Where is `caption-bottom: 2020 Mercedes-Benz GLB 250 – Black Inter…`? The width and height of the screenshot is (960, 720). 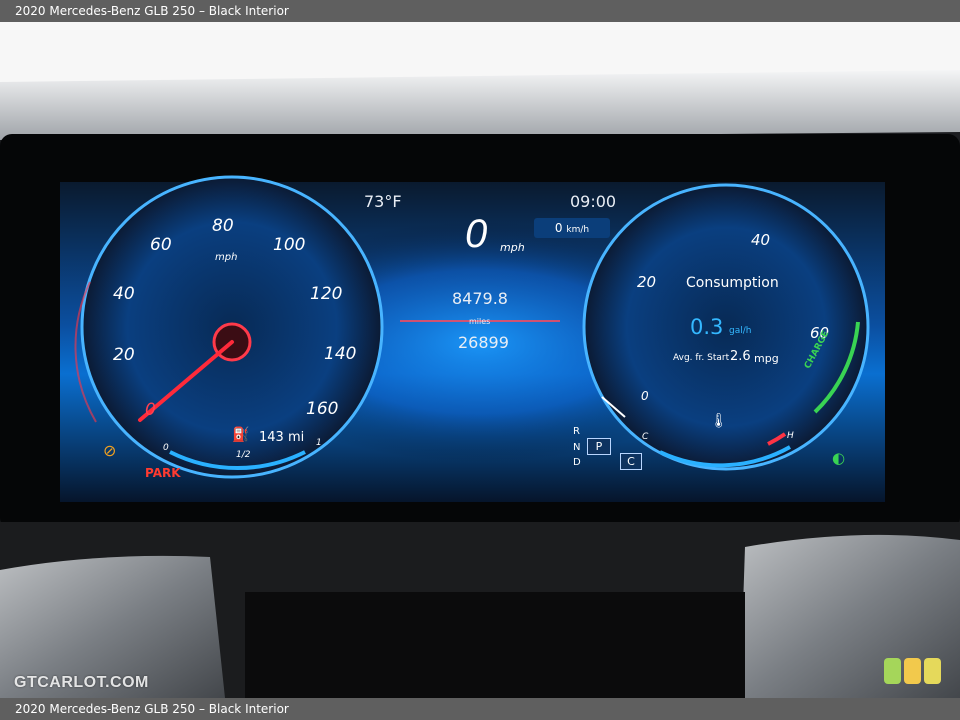
caption-bottom: 2020 Mercedes-Benz GLB 250 – Black Inter… is located at coordinates (480, 709).